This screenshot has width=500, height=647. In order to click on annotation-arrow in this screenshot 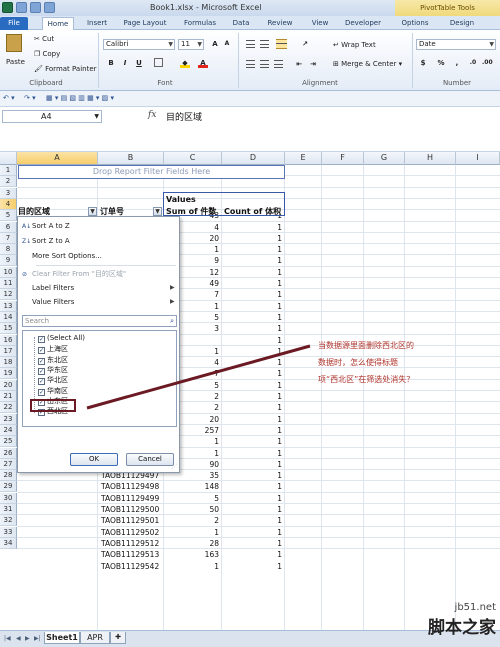, I will do `click(198, 377)`.